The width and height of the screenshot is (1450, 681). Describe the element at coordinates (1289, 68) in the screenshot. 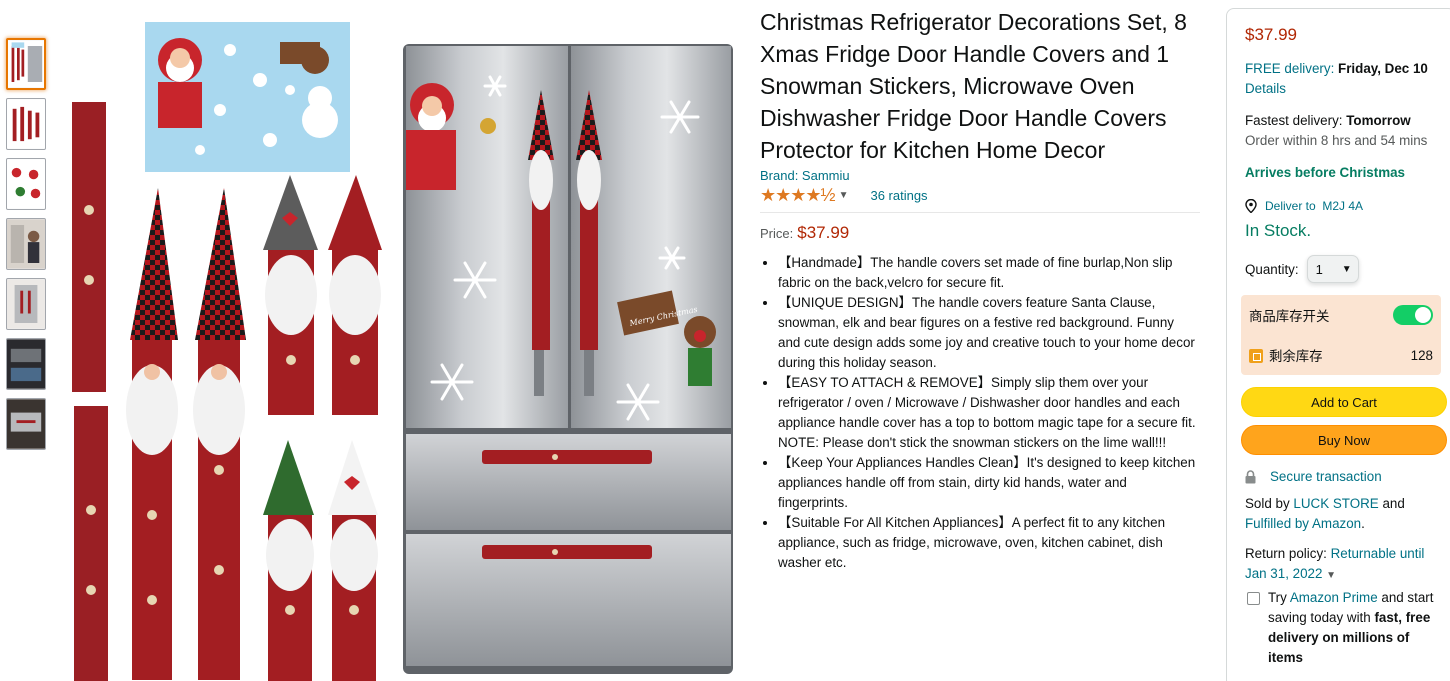

I see `free-delivery-link: FREE delivery:` at that location.